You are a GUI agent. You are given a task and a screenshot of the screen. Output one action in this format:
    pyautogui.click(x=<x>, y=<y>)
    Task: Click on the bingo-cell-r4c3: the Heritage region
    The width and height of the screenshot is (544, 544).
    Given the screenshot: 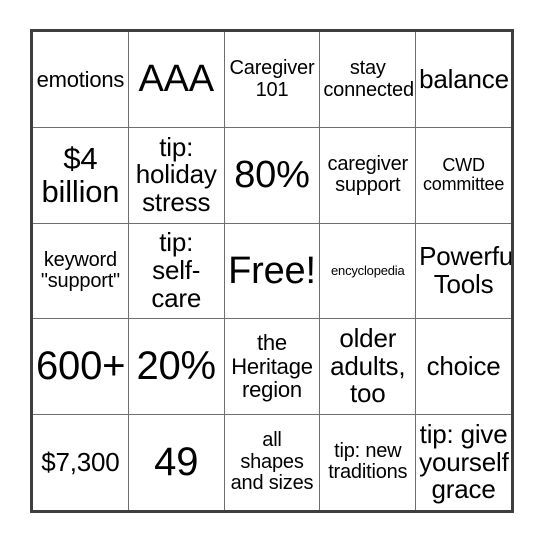 What is the action you would take?
    pyautogui.click(x=272, y=366)
    